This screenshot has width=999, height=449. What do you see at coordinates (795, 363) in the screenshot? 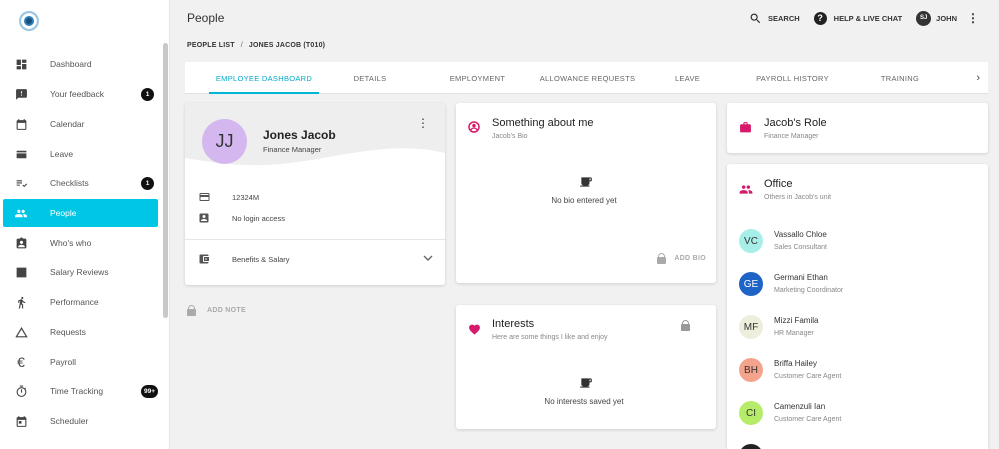
I see `person-name: Briffa Hailey` at bounding box center [795, 363].